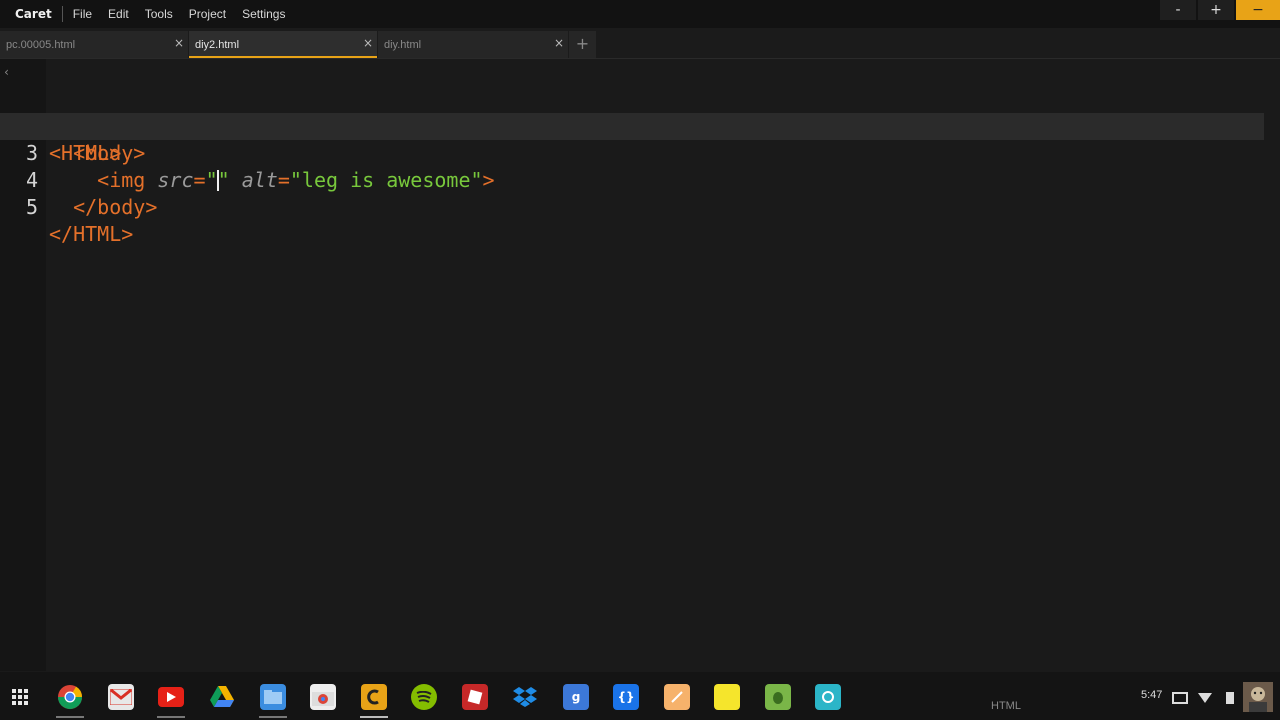  Describe the element at coordinates (41, 45) in the screenshot. I see `tab-label: pc.00005.html` at that location.